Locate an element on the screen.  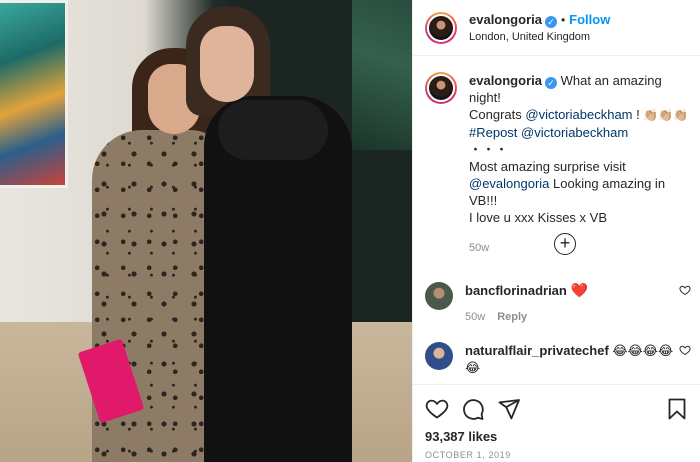
comment-item: naturalflair_privatechef 😂😂😂😂 😂 is located at coordinates (556, 359).